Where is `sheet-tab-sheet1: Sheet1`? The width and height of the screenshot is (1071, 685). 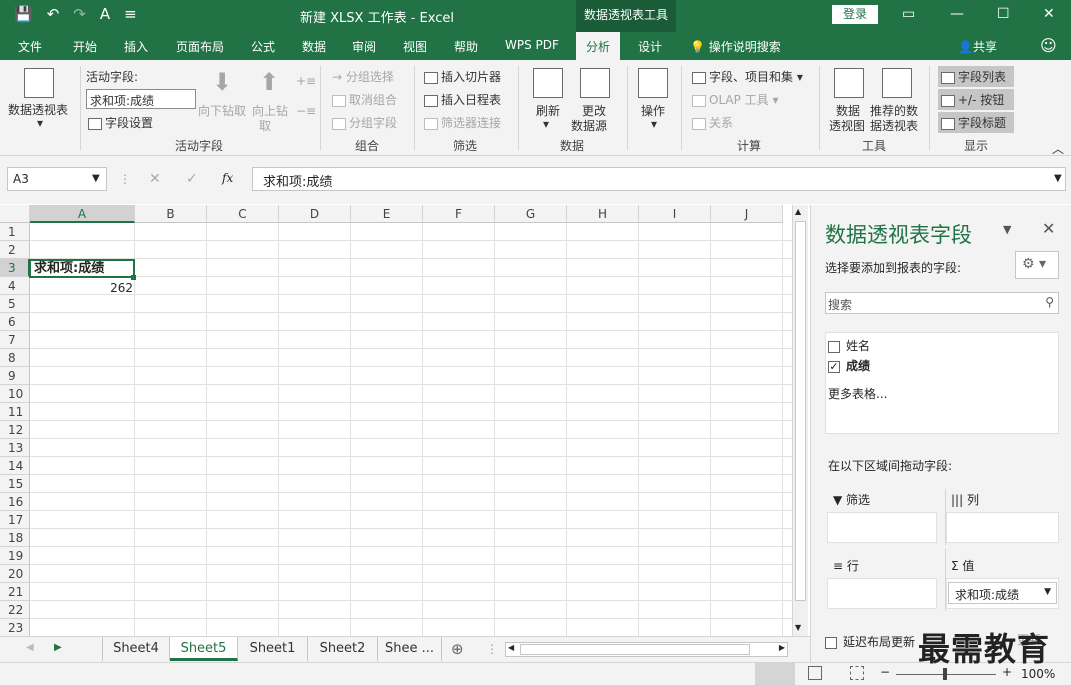
sheet-tab-sheet1: Sheet1 is located at coordinates (273, 649).